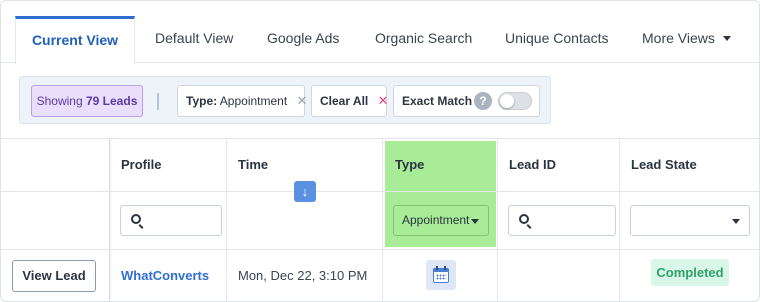  I want to click on lead-count-chip: Showing 79 Leads, so click(87, 101).